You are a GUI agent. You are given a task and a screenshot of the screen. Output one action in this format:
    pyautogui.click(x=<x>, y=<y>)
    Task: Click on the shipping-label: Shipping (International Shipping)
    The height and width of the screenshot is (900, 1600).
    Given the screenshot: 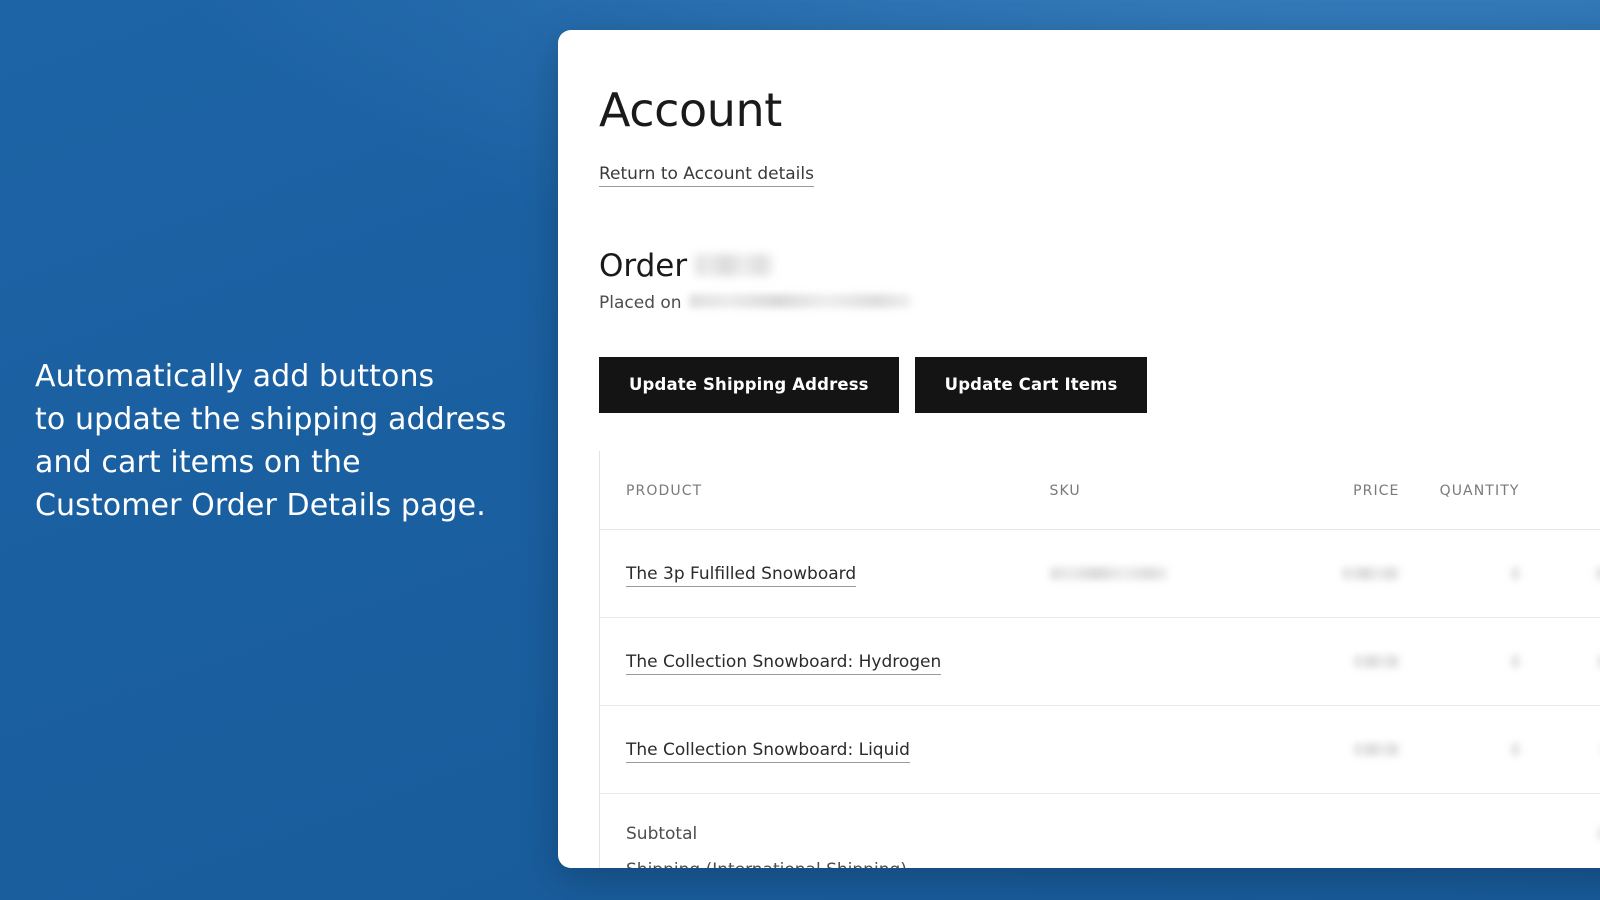 What is the action you would take?
    pyautogui.click(x=825, y=864)
    